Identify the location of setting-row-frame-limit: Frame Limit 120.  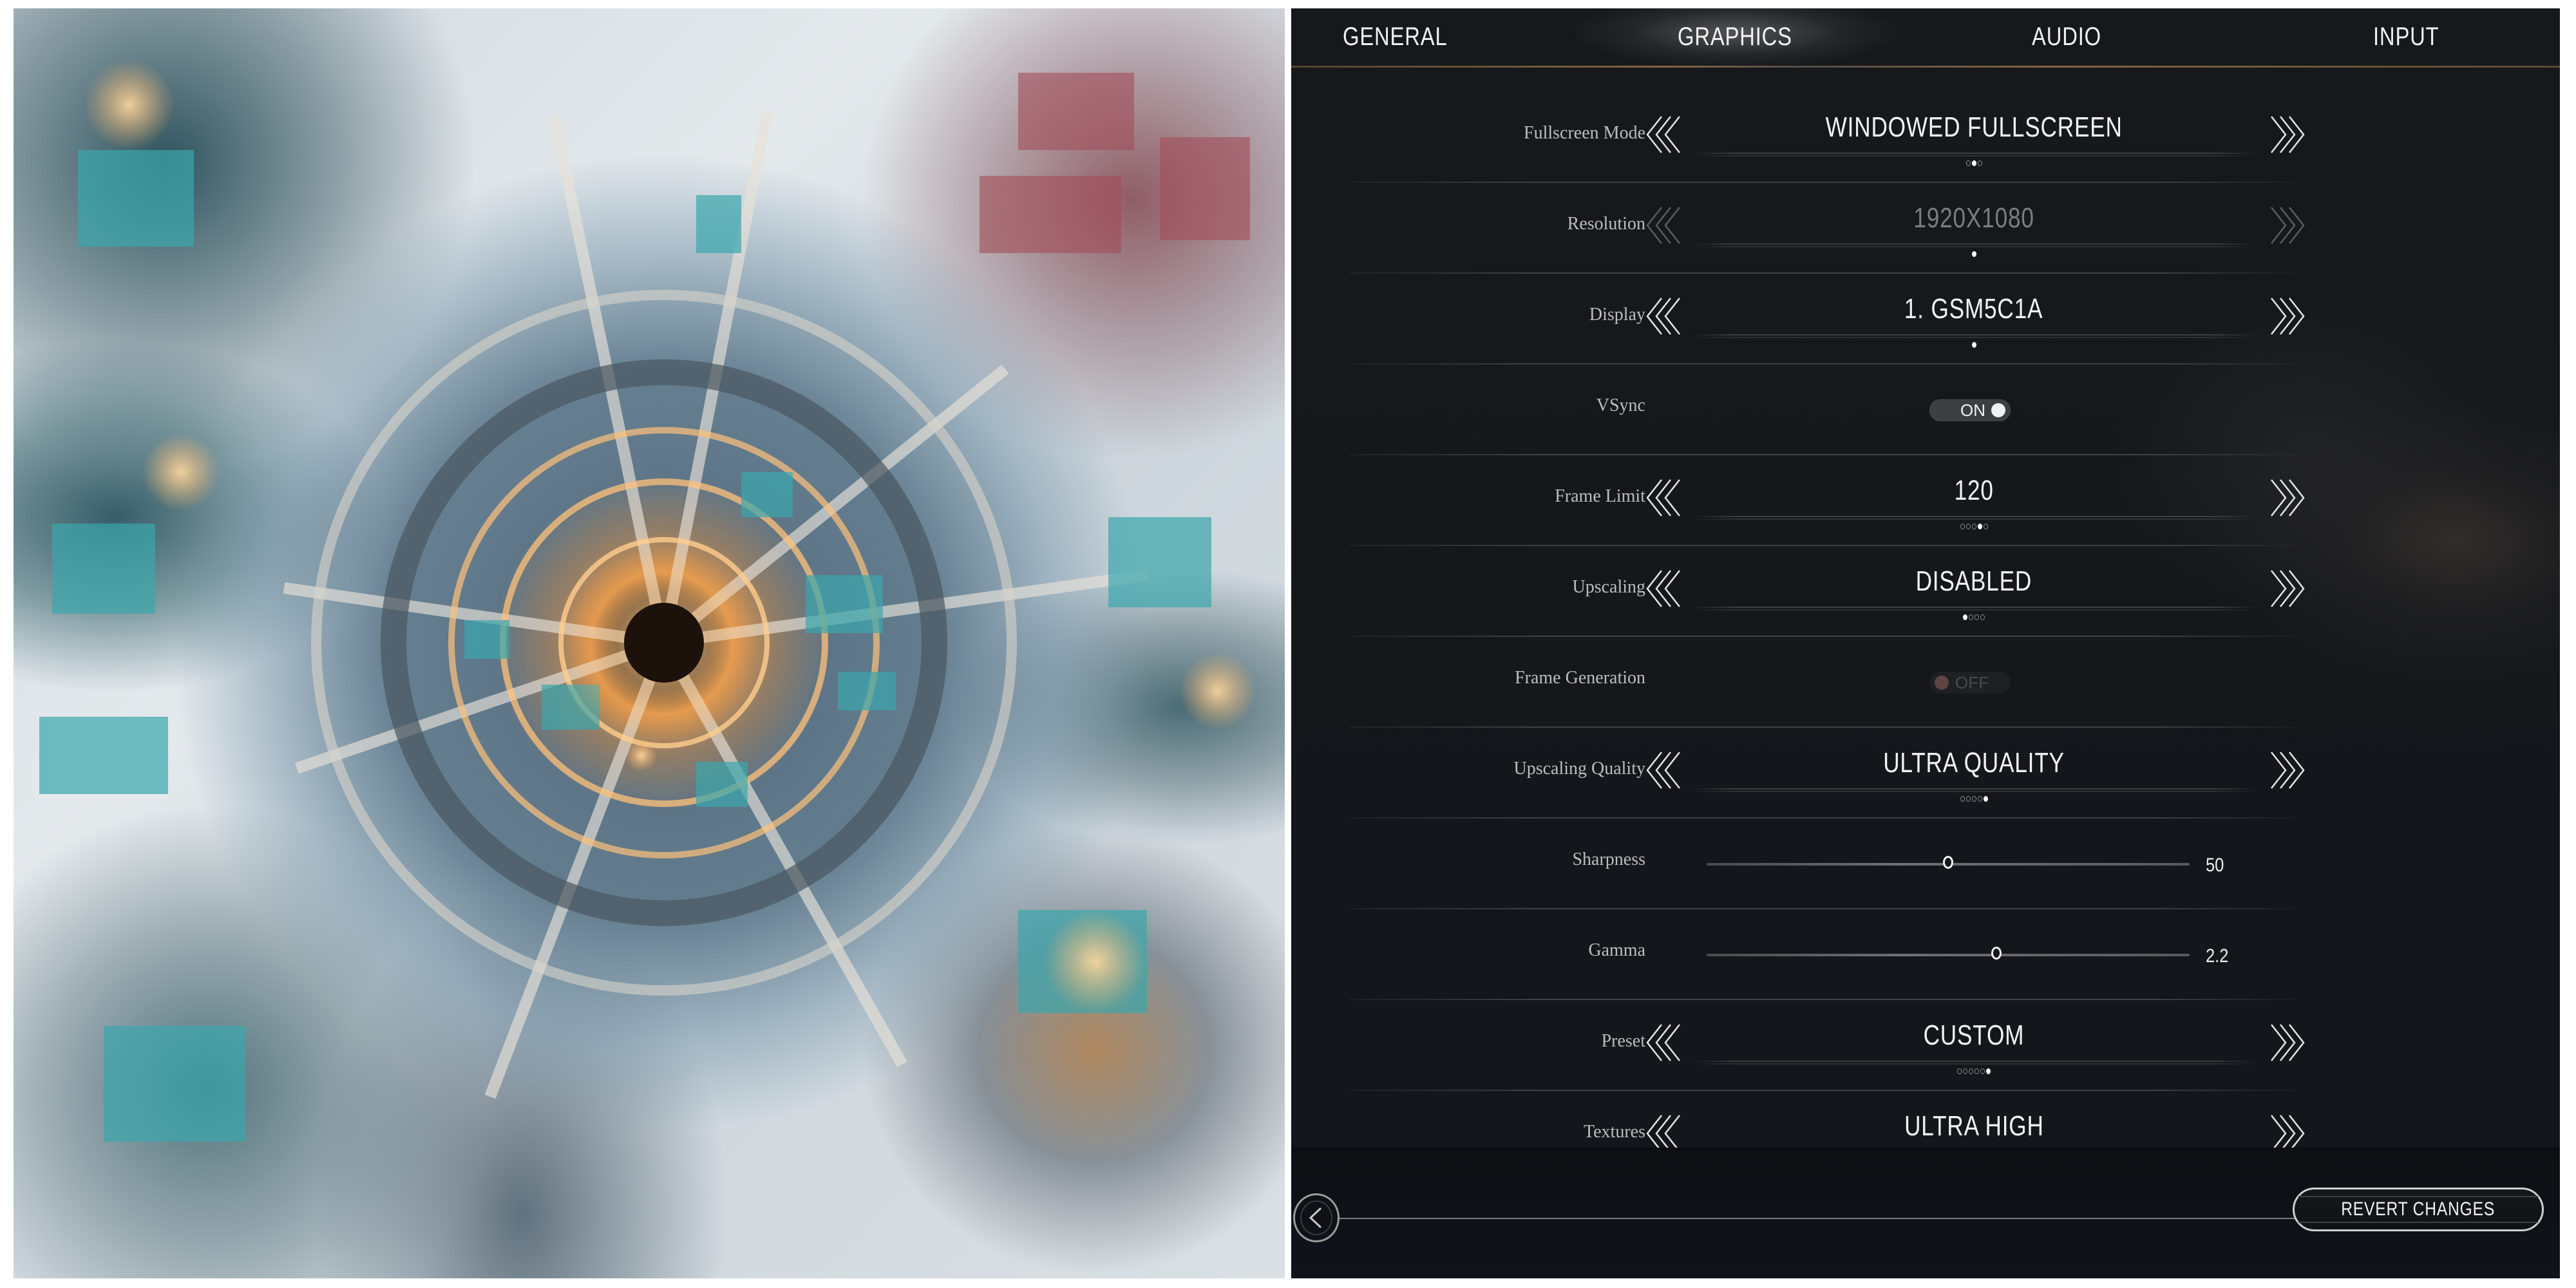
(1832, 500).